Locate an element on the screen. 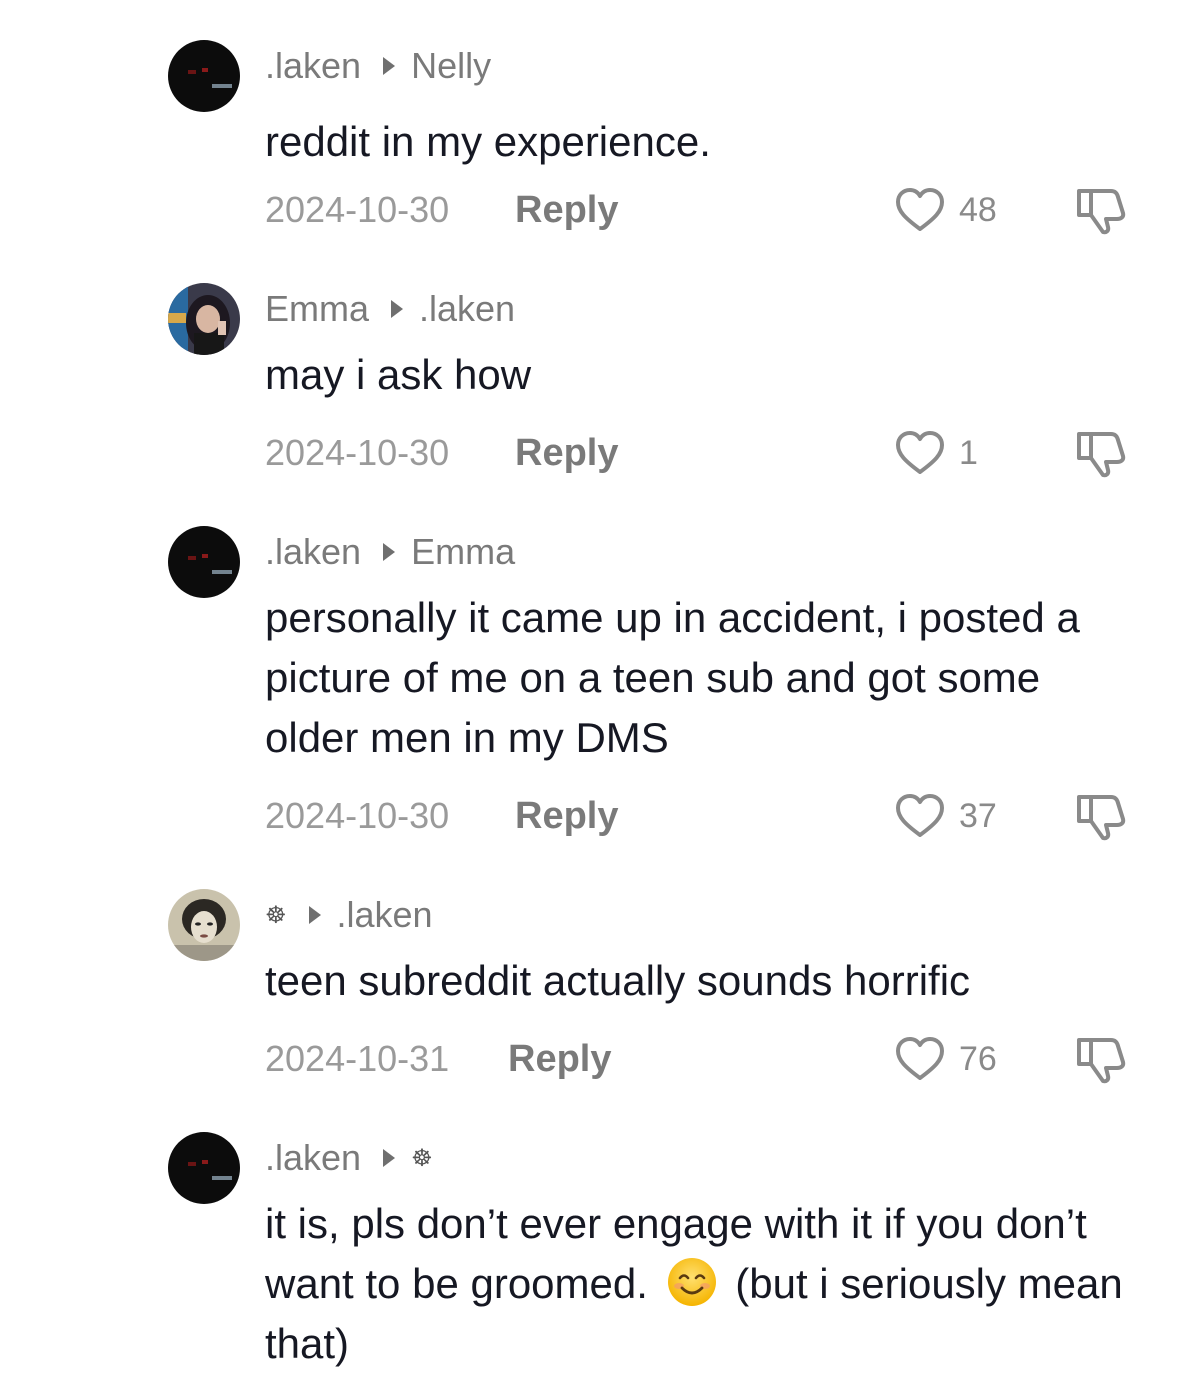 The height and width of the screenshot is (1374, 1179). comment-header: .laken ☸ is located at coordinates (349, 1158).